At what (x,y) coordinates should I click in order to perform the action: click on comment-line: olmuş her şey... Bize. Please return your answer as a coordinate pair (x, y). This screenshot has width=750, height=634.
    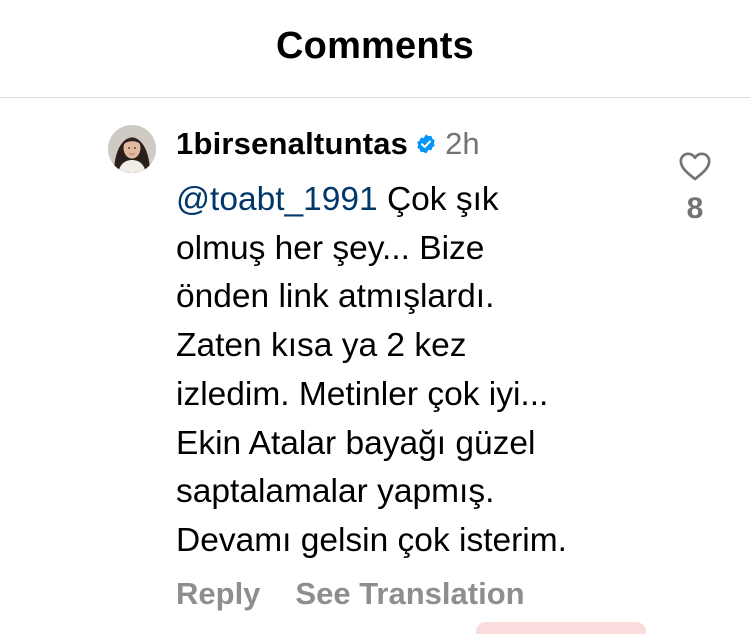
    Looking at the image, I should click on (330, 248).